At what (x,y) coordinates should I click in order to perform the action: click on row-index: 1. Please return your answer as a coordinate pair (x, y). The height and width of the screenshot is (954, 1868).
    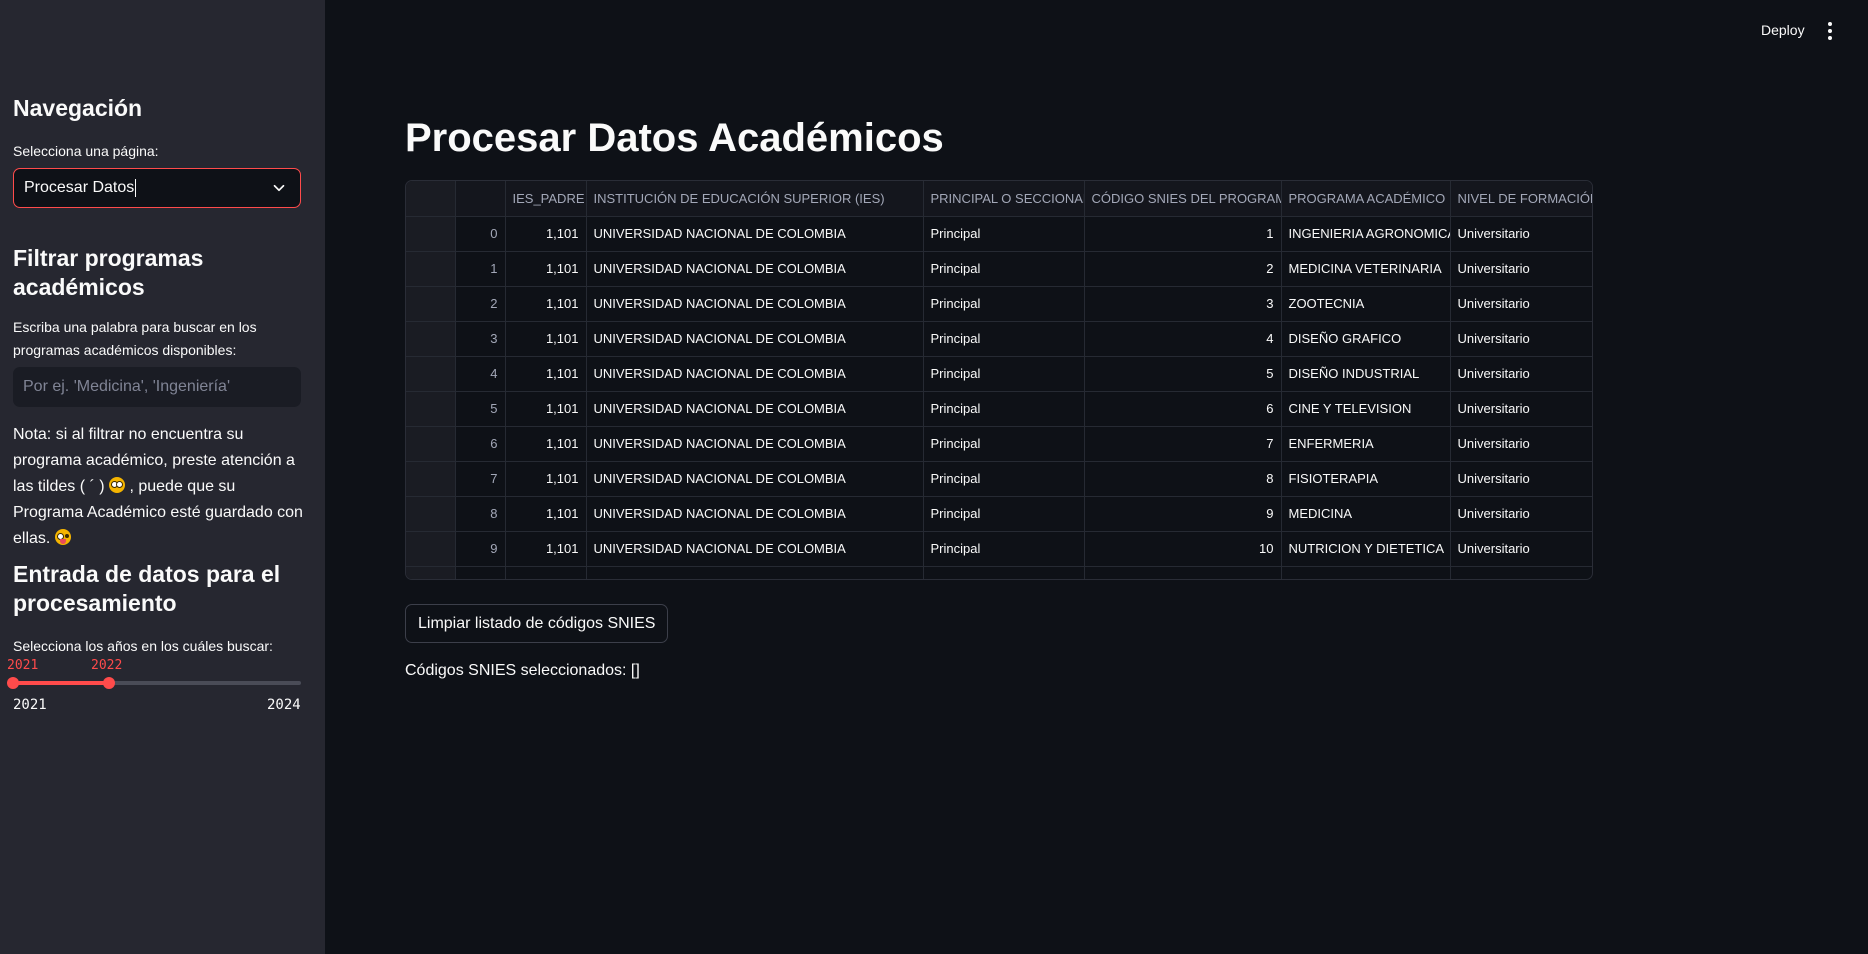
    Looking at the image, I should click on (480, 269).